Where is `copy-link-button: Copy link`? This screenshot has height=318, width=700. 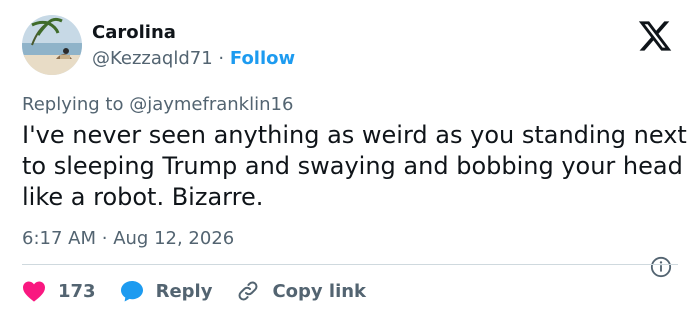 copy-link-button: Copy link is located at coordinates (301, 291).